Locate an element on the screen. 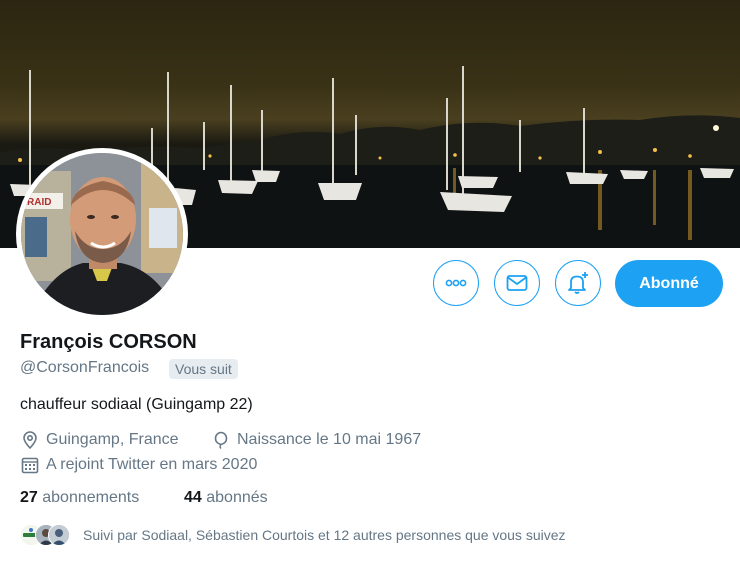 Image resolution: width=740 pixels, height=562 pixels. followers-count: 44 is located at coordinates (193, 497).